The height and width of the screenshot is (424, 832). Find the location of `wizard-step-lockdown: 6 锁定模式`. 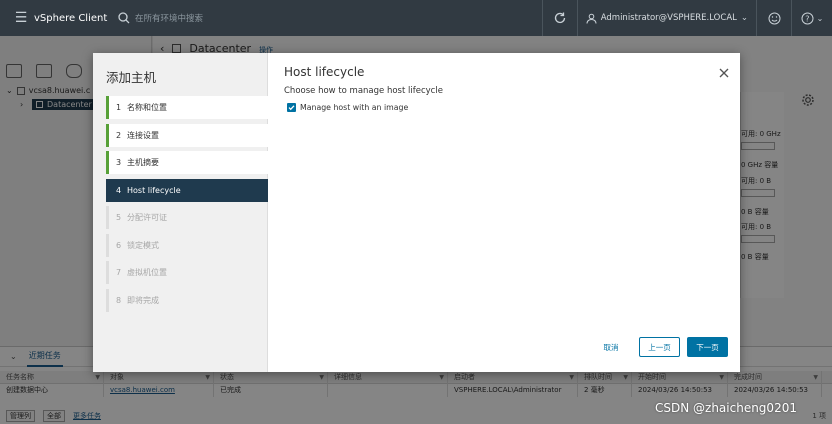

wizard-step-lockdown: 6 锁定模式 is located at coordinates (187, 245).